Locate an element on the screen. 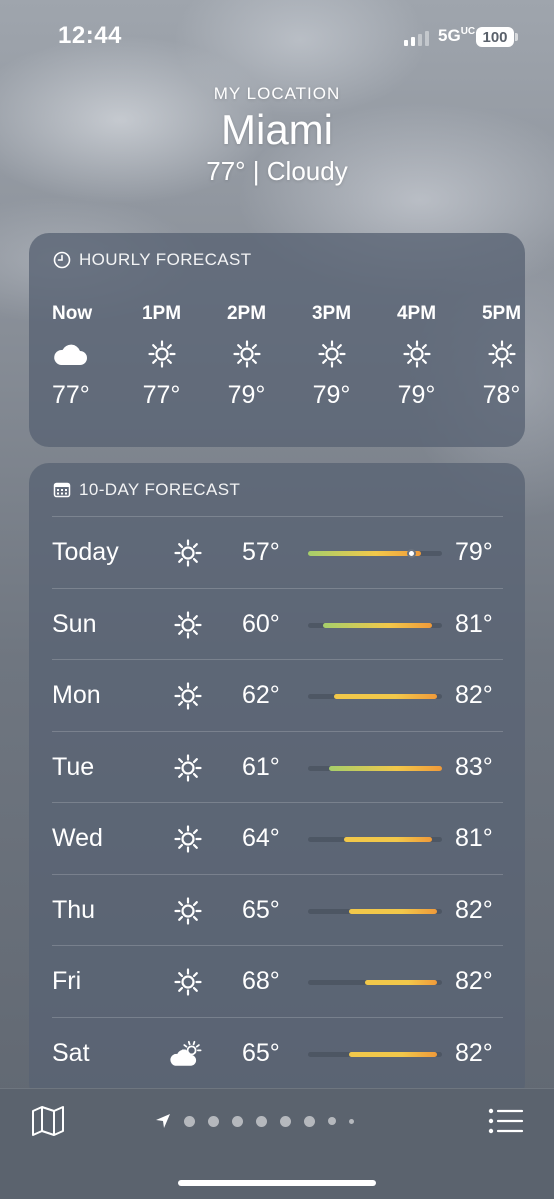 The height and width of the screenshot is (1199, 554). day-row: Thu 65° 82° is located at coordinates (277, 909).